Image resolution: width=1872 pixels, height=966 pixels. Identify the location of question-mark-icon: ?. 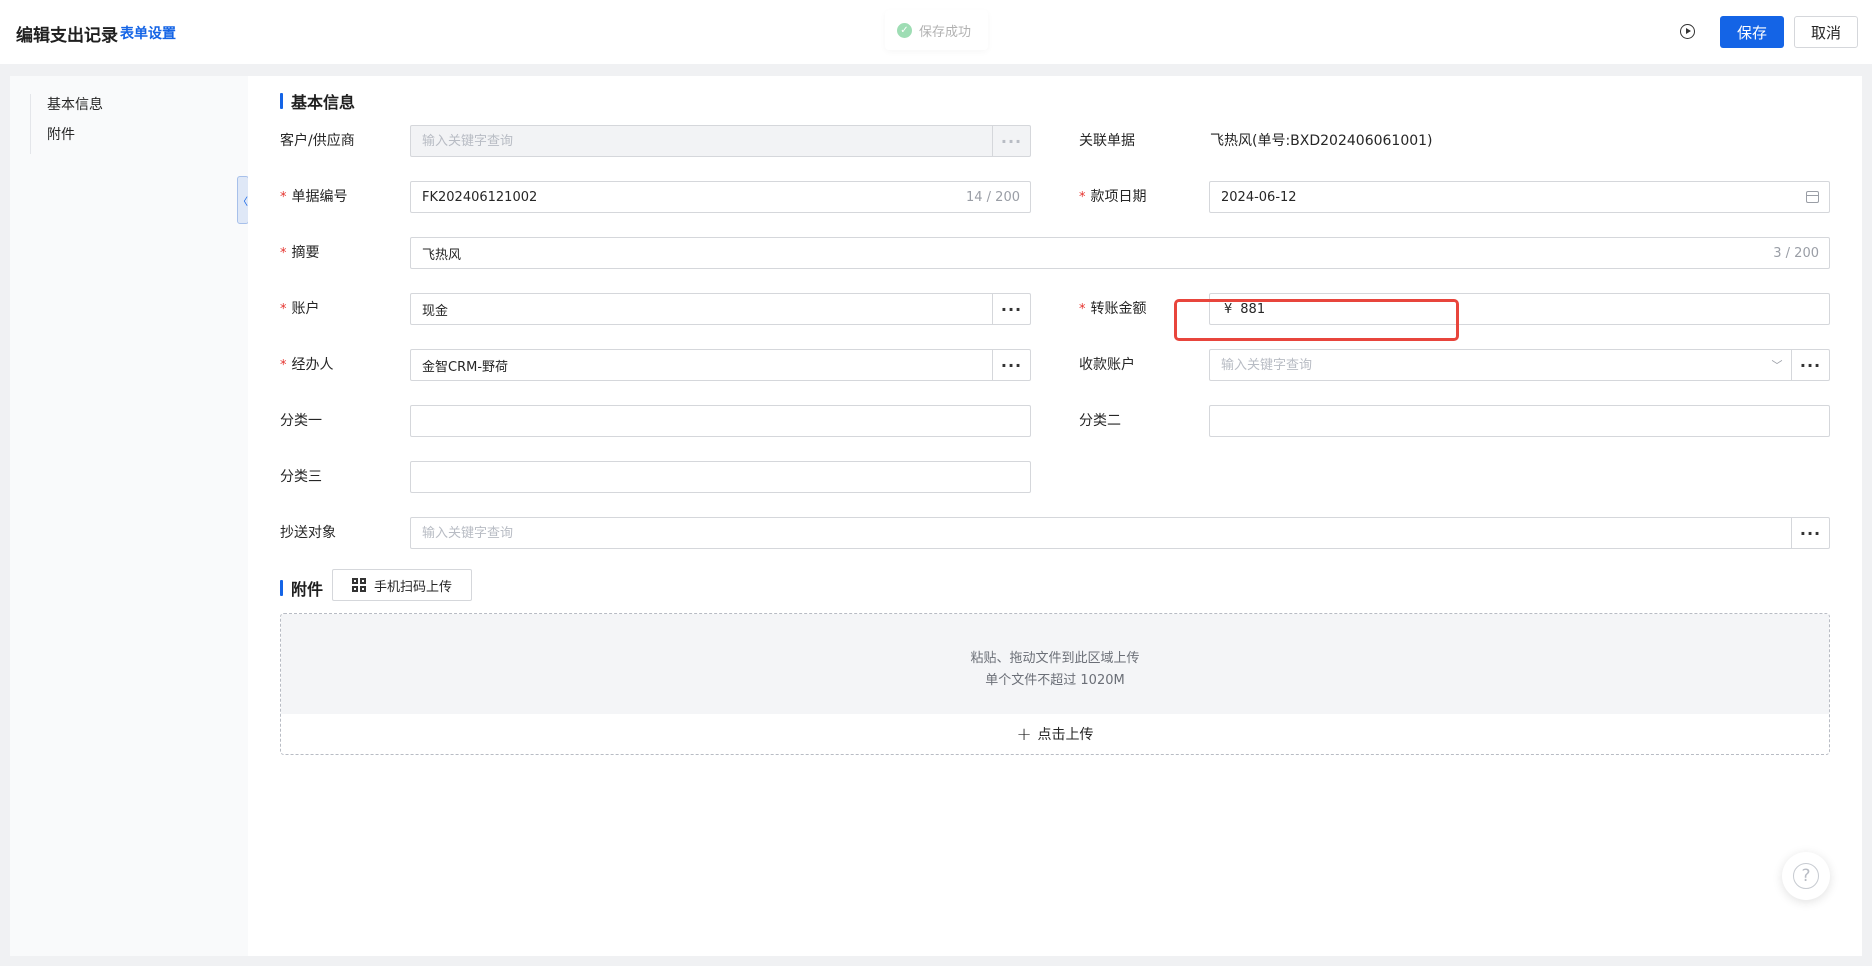
(1806, 876).